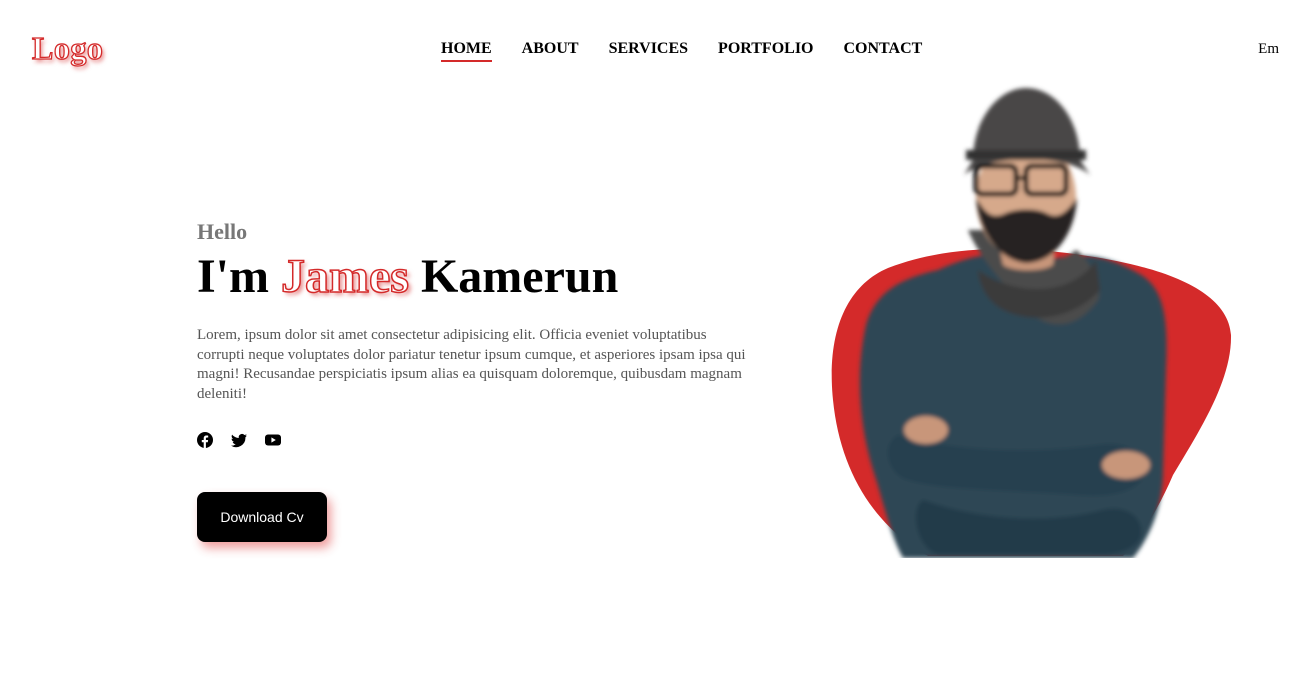  Describe the element at coordinates (344, 276) in the screenshot. I see `hero-title-accent: James` at that location.